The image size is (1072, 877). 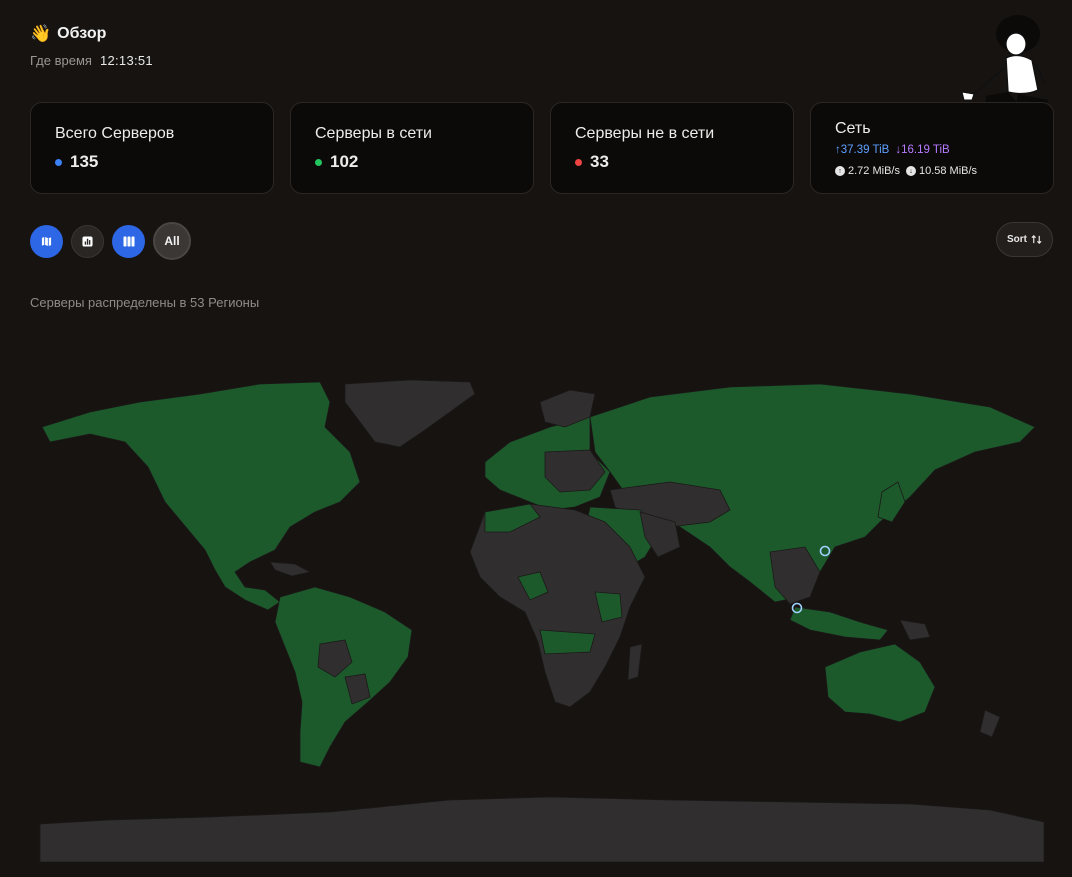 What do you see at coordinates (880, 683) in the screenshot?
I see `region-australia` at bounding box center [880, 683].